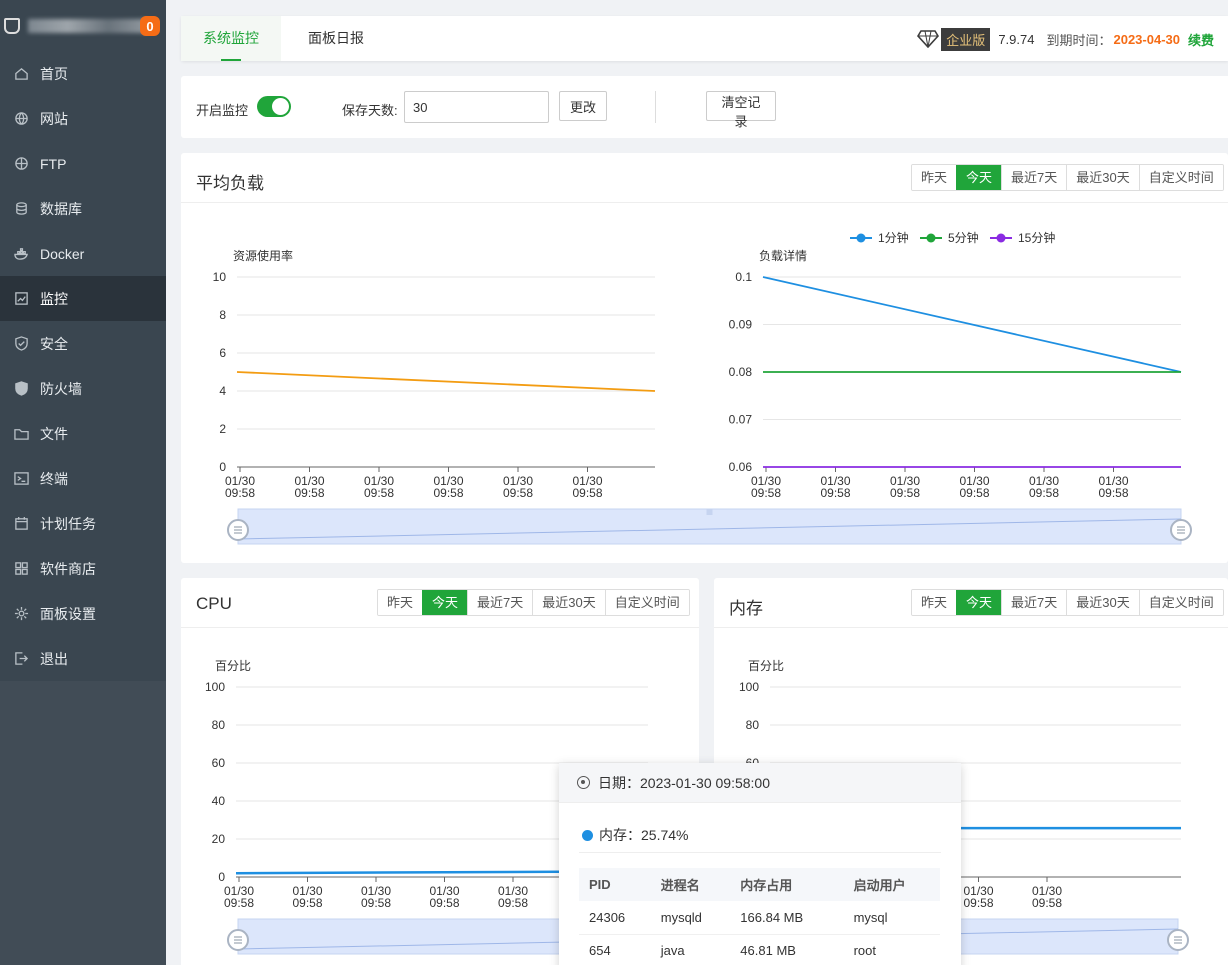 This screenshot has height=965, width=1228. I want to click on apps-icon, so click(21, 569).